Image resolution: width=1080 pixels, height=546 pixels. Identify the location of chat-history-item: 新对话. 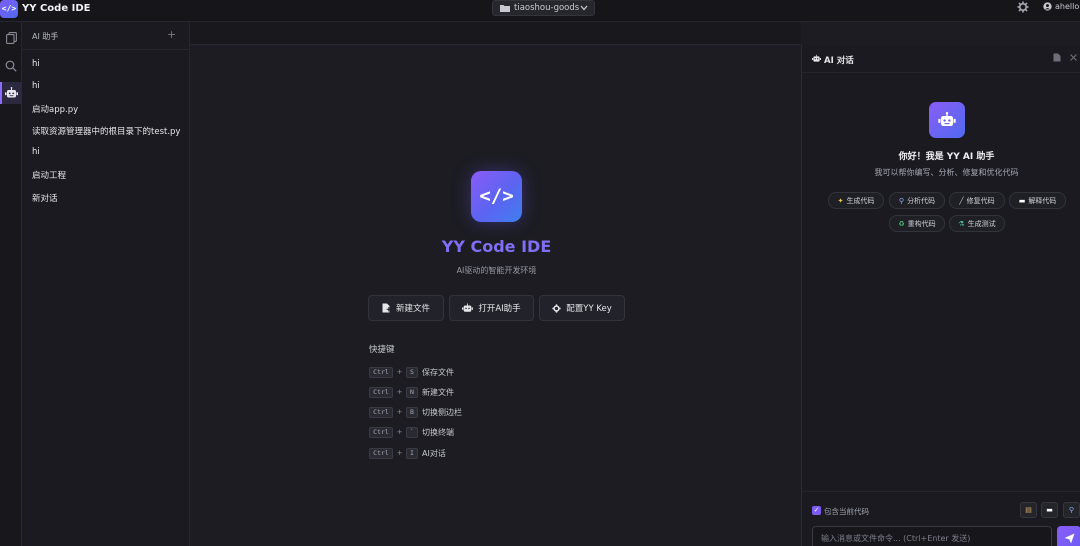
(108, 198).